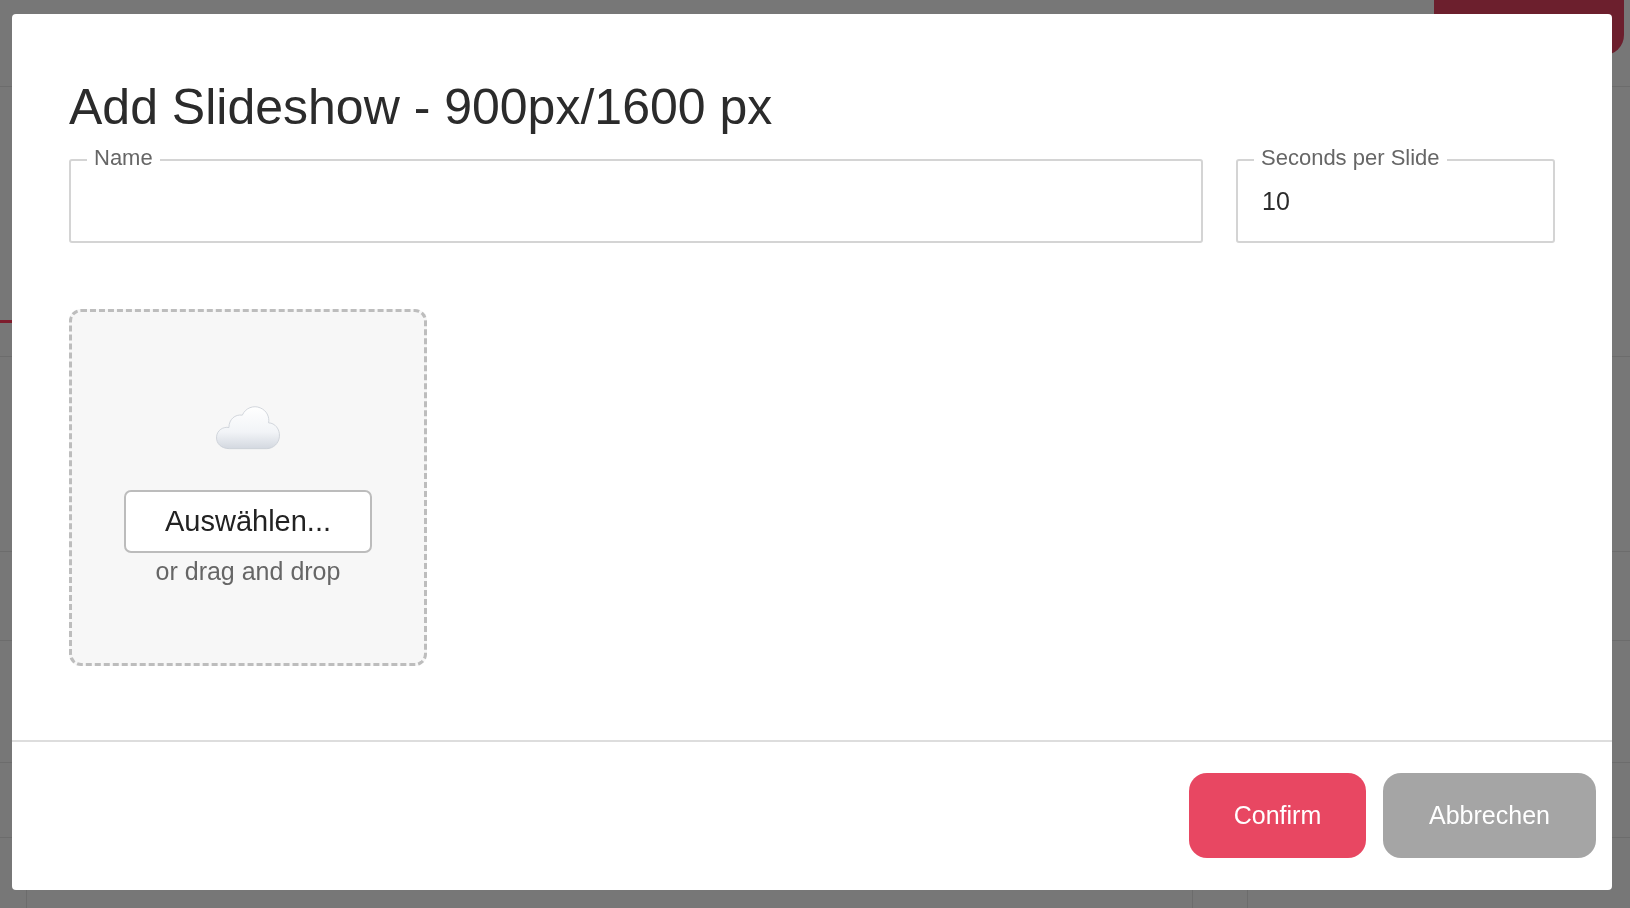 The height and width of the screenshot is (908, 1630). What do you see at coordinates (248, 571) in the screenshot?
I see `drop-hint: or drag and drop` at bounding box center [248, 571].